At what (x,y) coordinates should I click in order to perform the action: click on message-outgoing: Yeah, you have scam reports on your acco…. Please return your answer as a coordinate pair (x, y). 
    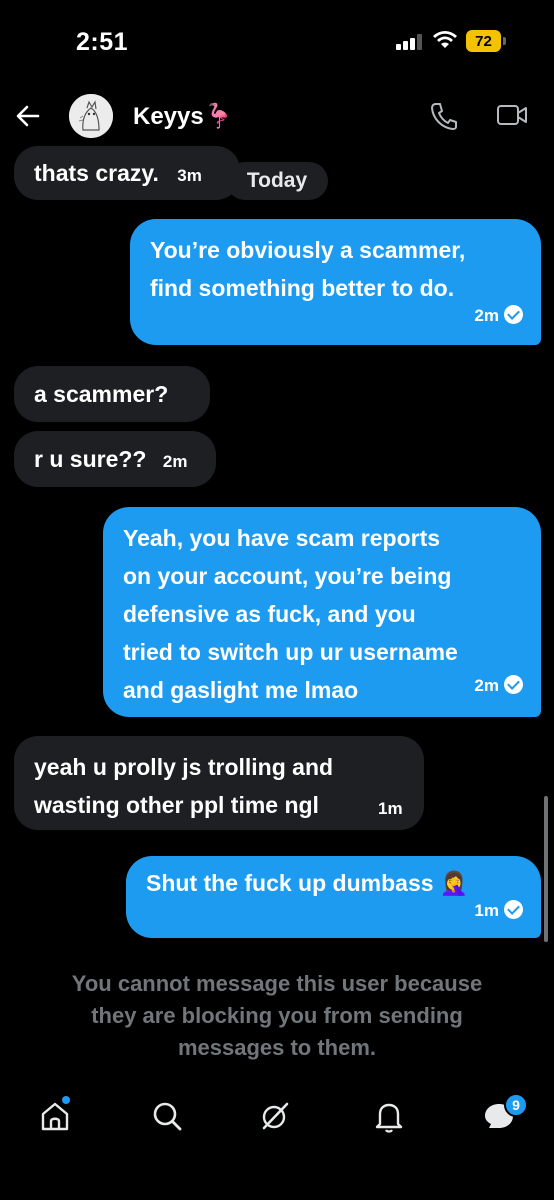
    Looking at the image, I should click on (322, 612).